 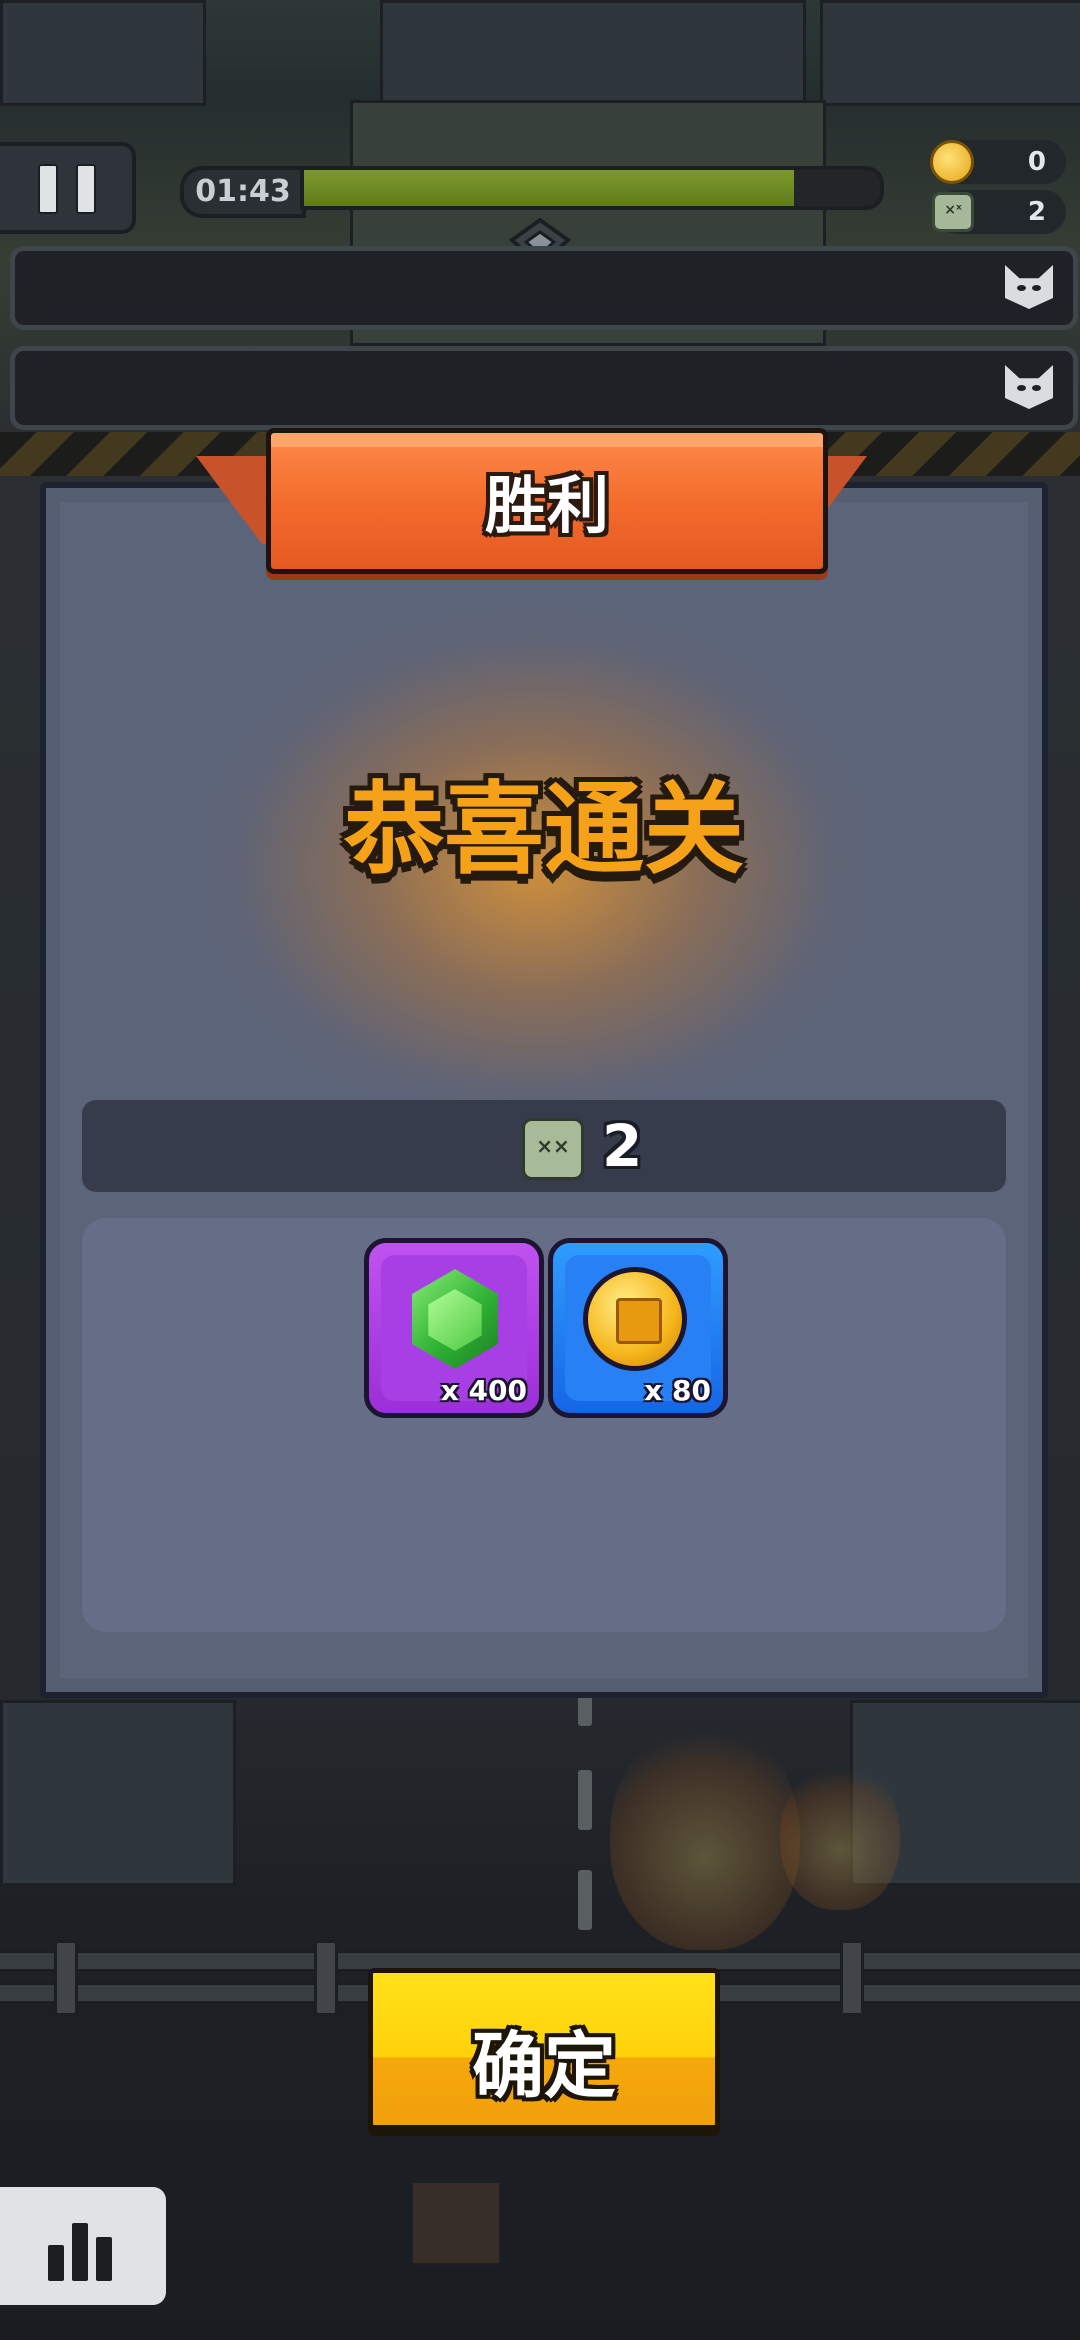 What do you see at coordinates (622, 1146) in the screenshot?
I see `kill-summary-count: 2` at bounding box center [622, 1146].